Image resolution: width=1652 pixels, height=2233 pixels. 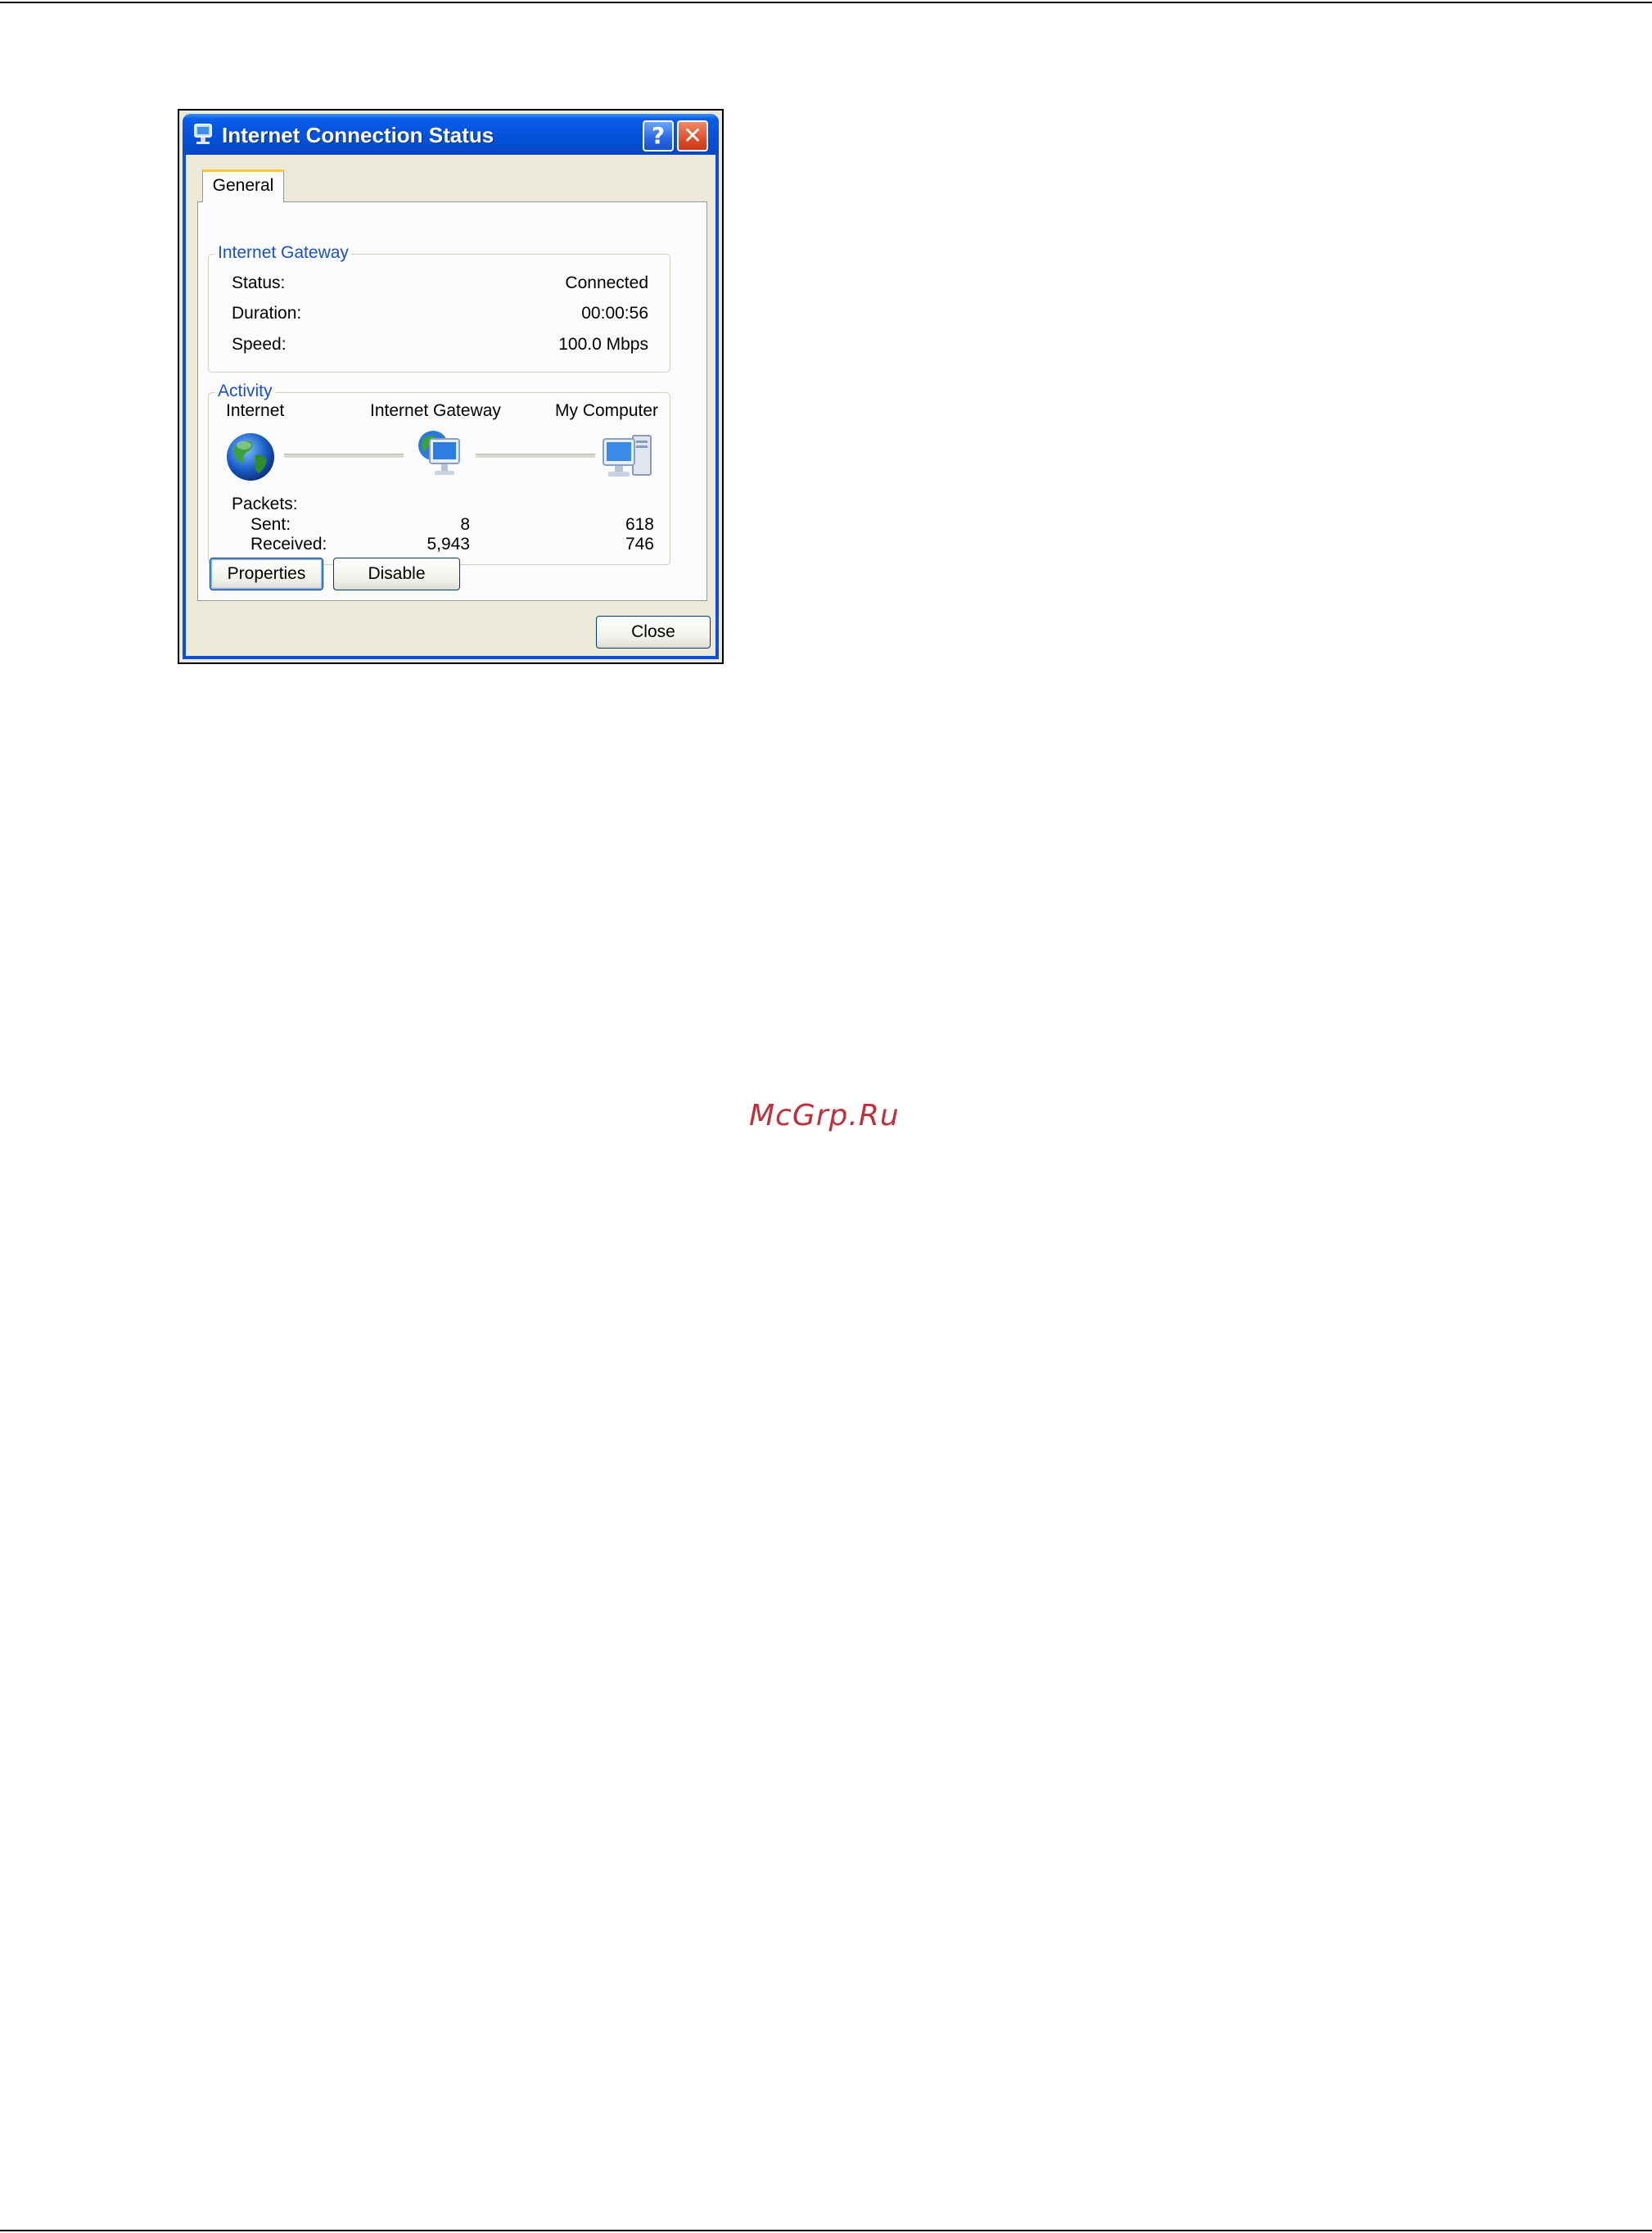 I want to click on internet-node-label: Internet, so click(x=255, y=411).